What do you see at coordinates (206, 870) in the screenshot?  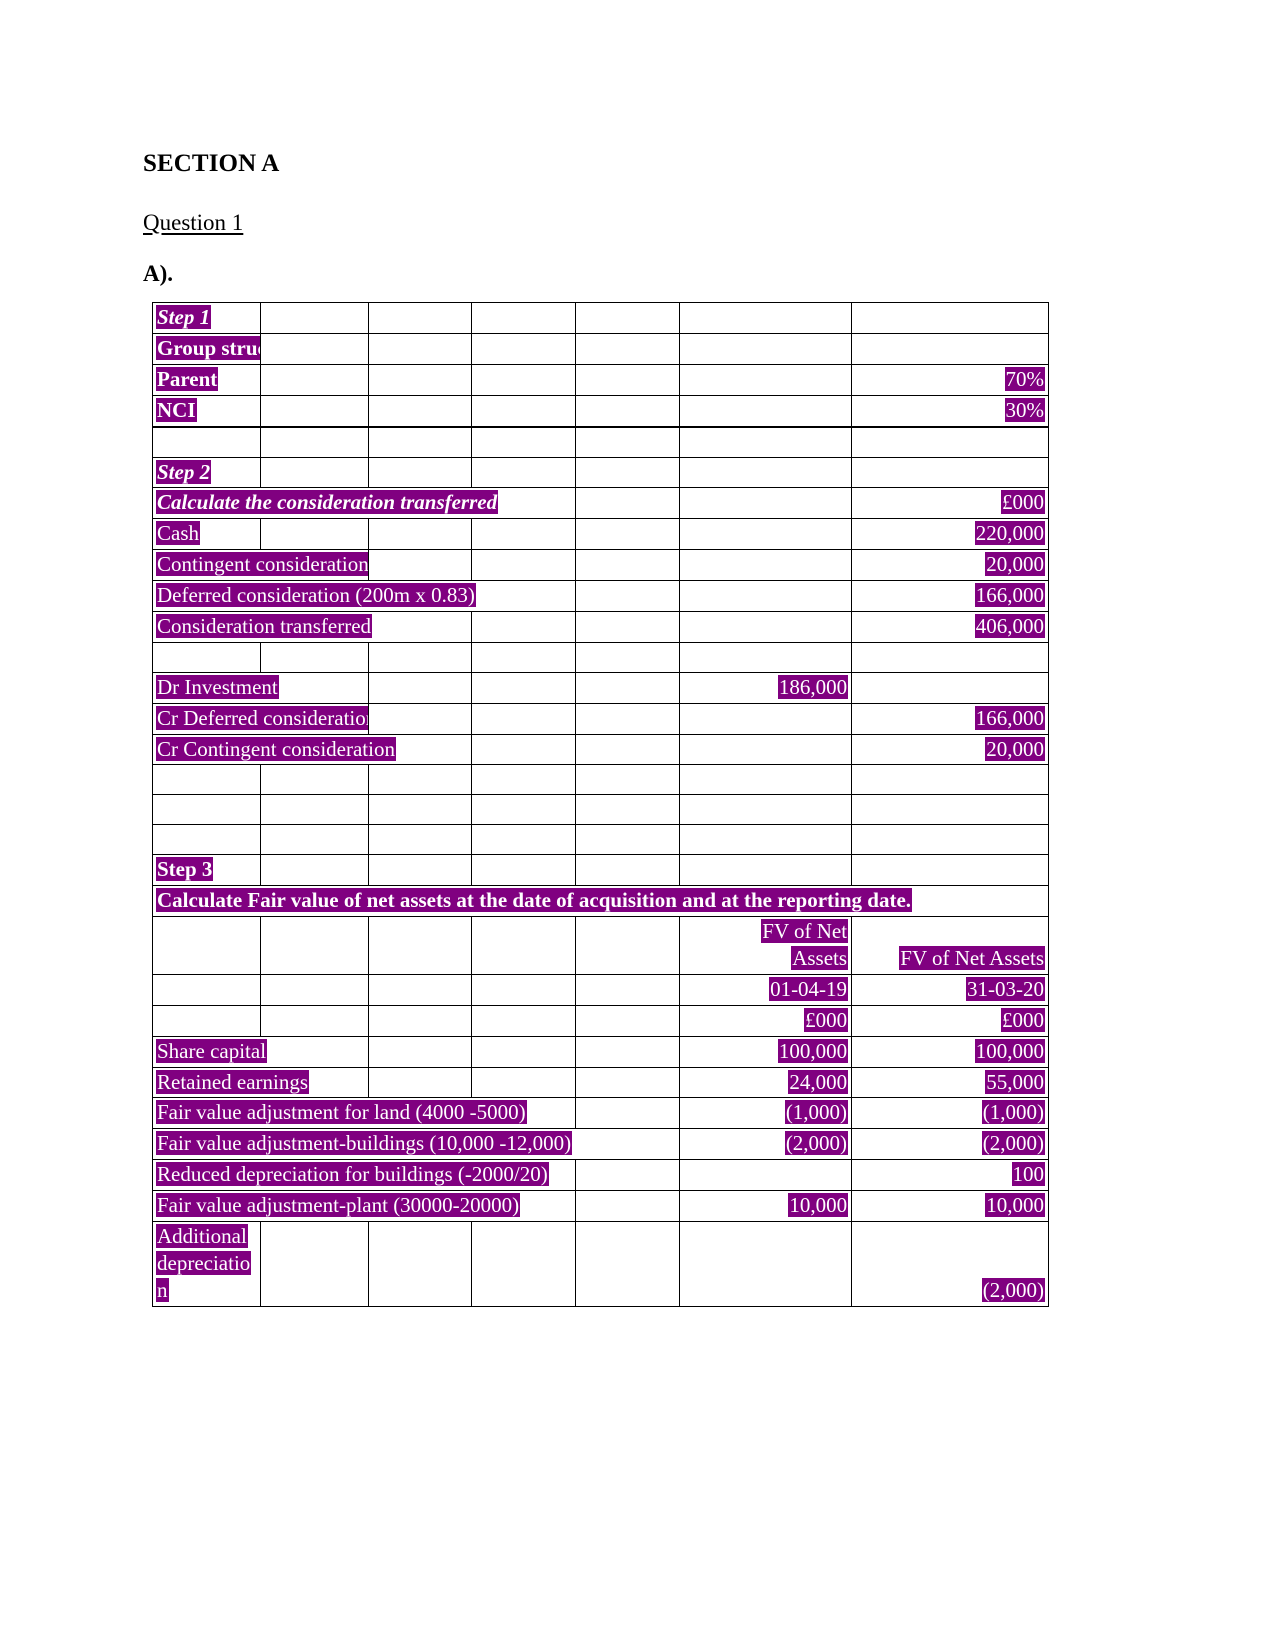 I see `cell-step3-label: Step 3` at bounding box center [206, 870].